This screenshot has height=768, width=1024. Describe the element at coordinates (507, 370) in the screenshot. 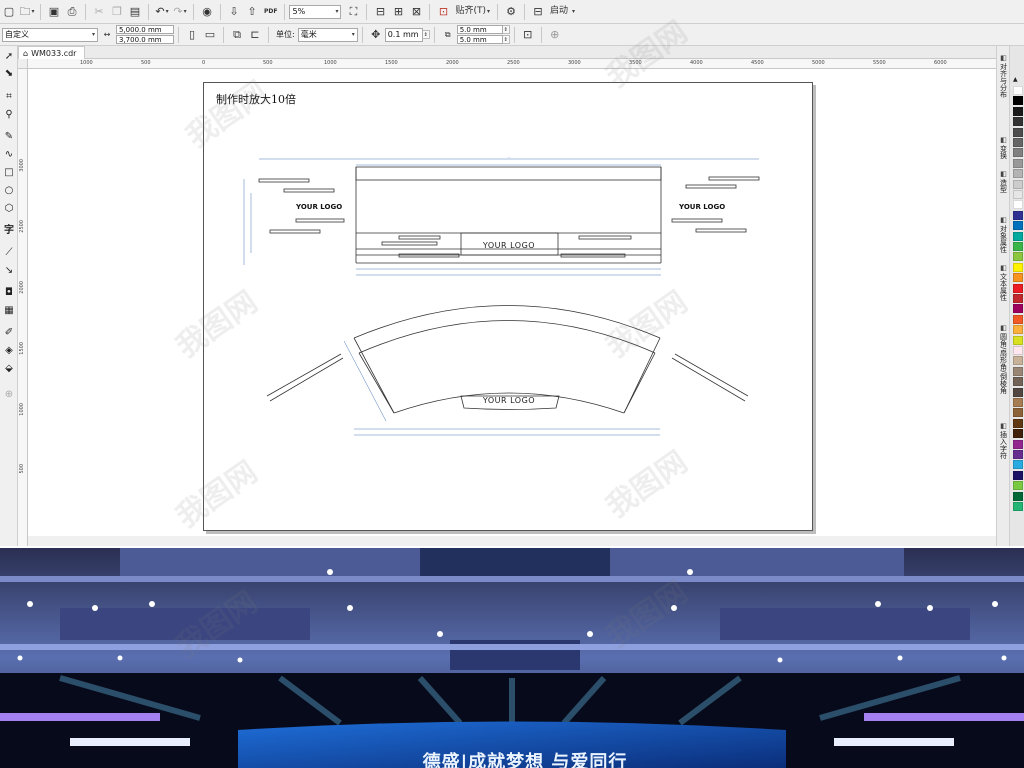

I see `stage-plan: YOUR LOGO` at that location.